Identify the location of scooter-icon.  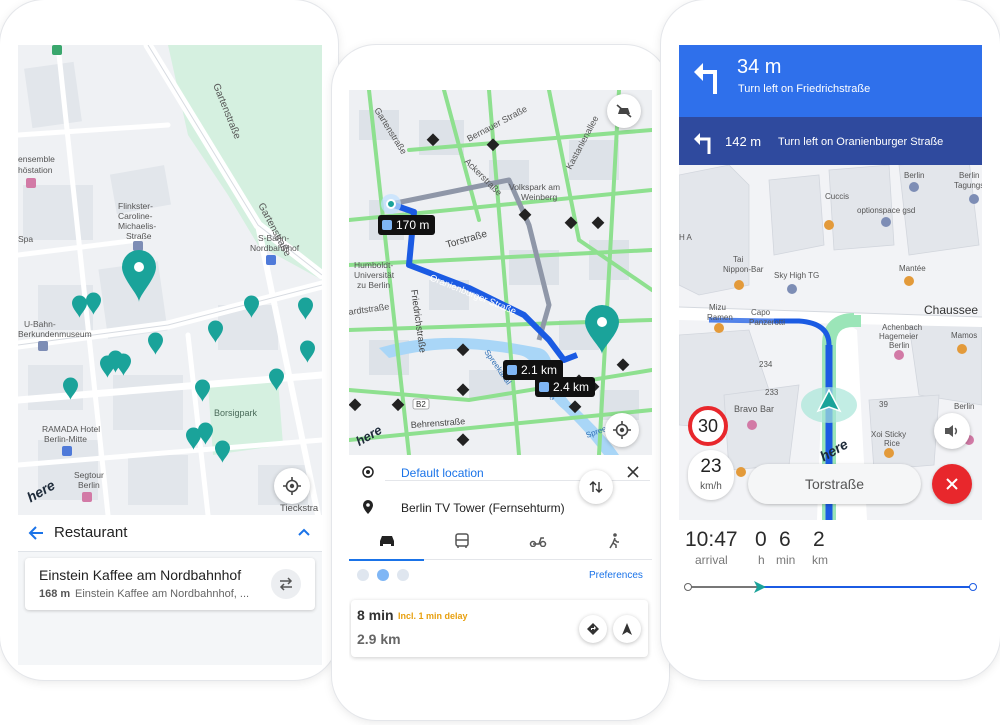
(538, 542).